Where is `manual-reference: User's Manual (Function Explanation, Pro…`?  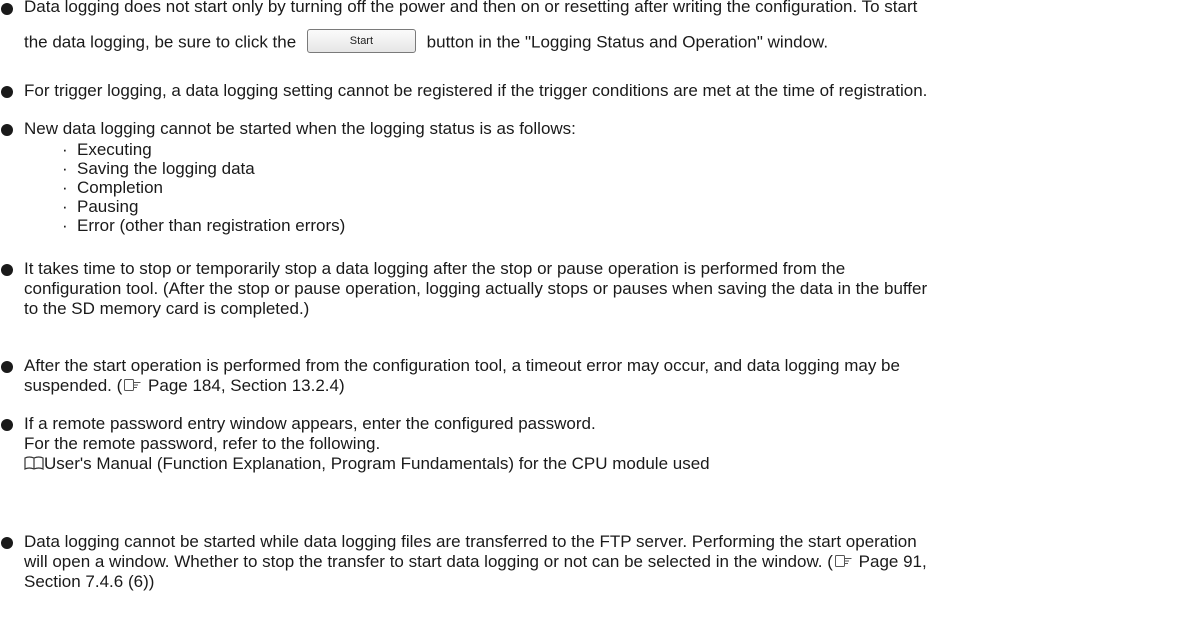
manual-reference: User's Manual (Function Explanation, Pro… is located at coordinates (377, 463).